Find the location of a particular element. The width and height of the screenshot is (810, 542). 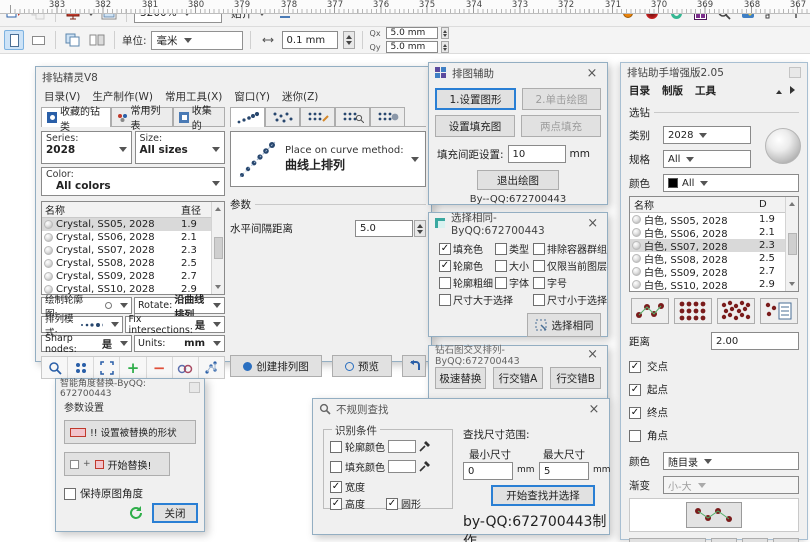

table-row: Crystal, SS07, 2028 2.3 is located at coordinates (126, 250).